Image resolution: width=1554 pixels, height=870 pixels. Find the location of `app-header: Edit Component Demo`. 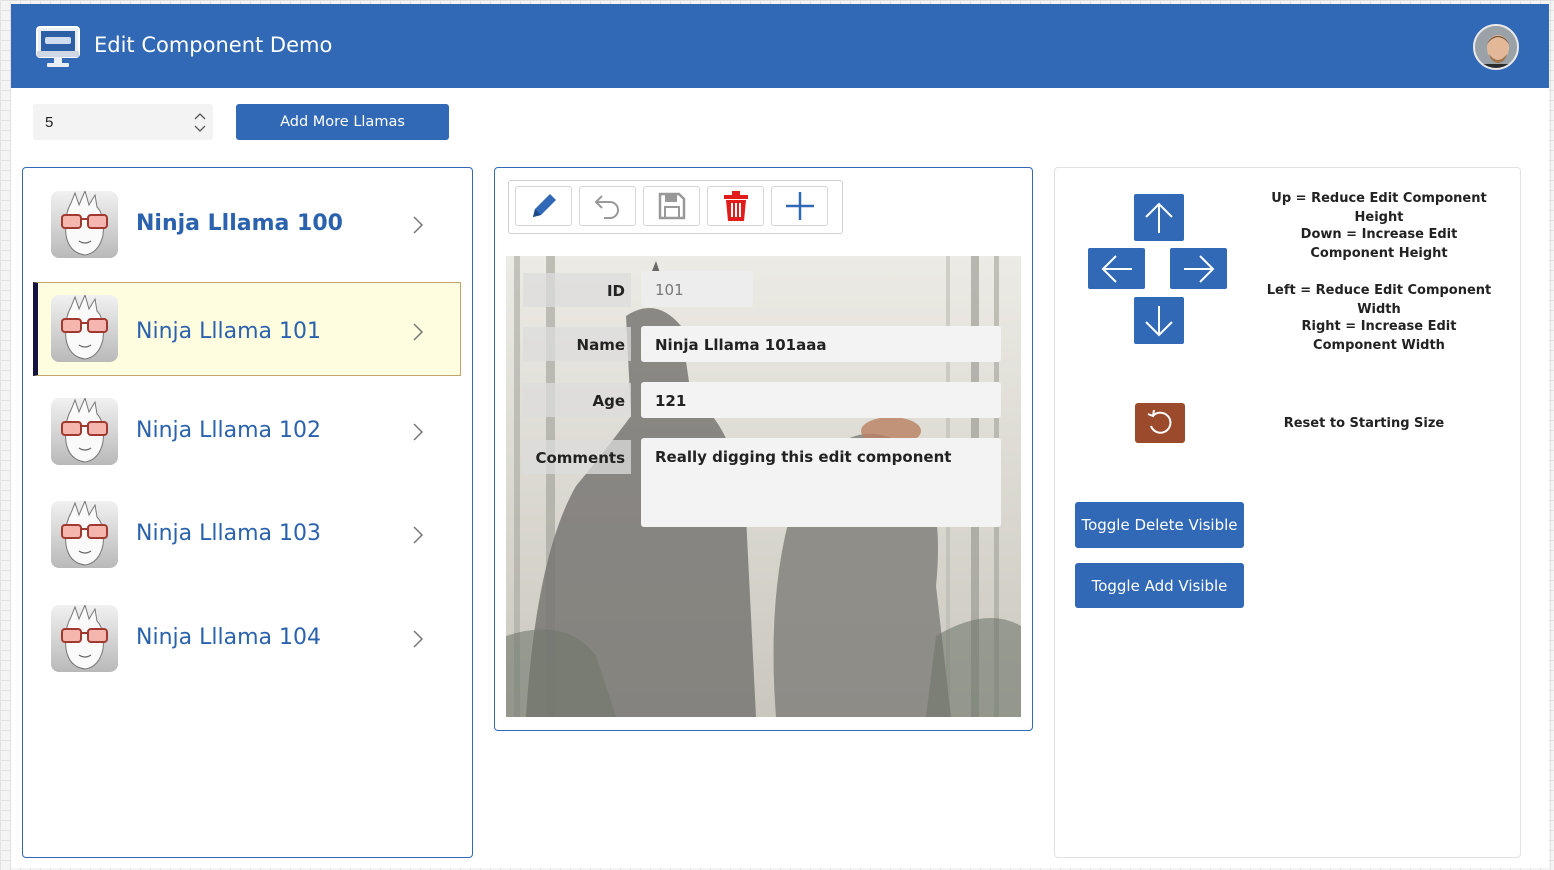

app-header: Edit Component Demo is located at coordinates (780, 46).